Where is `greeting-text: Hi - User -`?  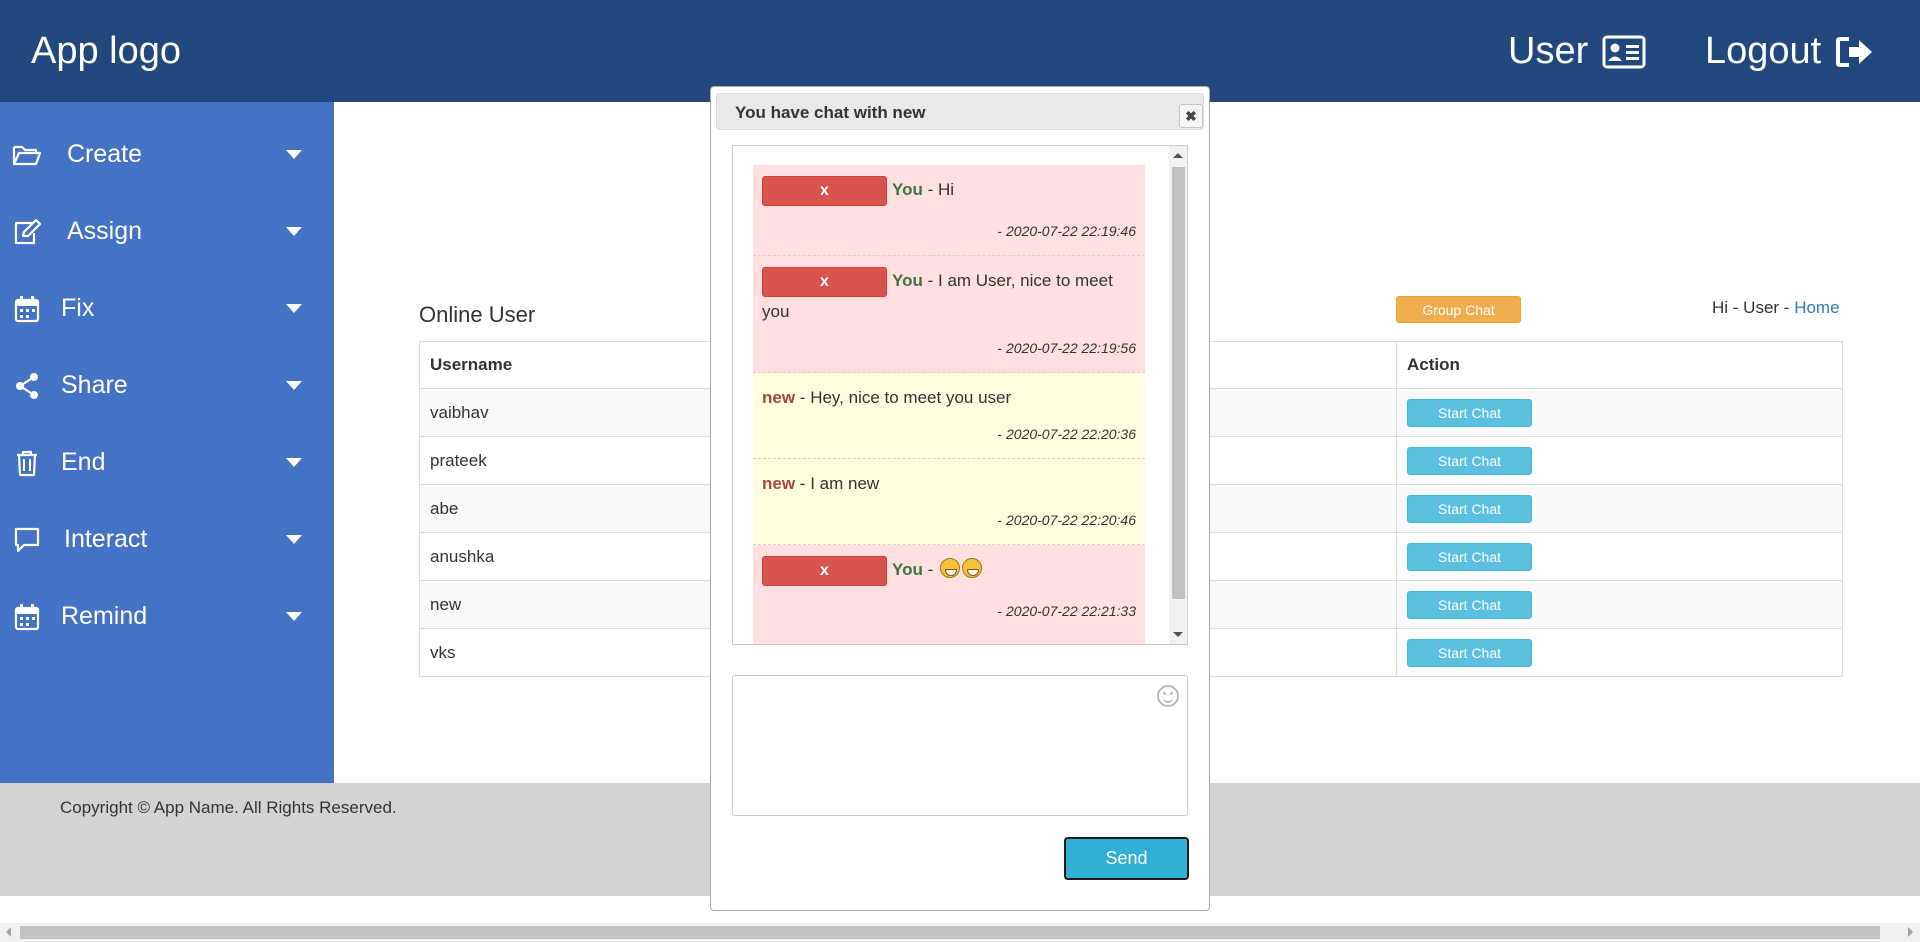 greeting-text: Hi - User - is located at coordinates (1751, 307).